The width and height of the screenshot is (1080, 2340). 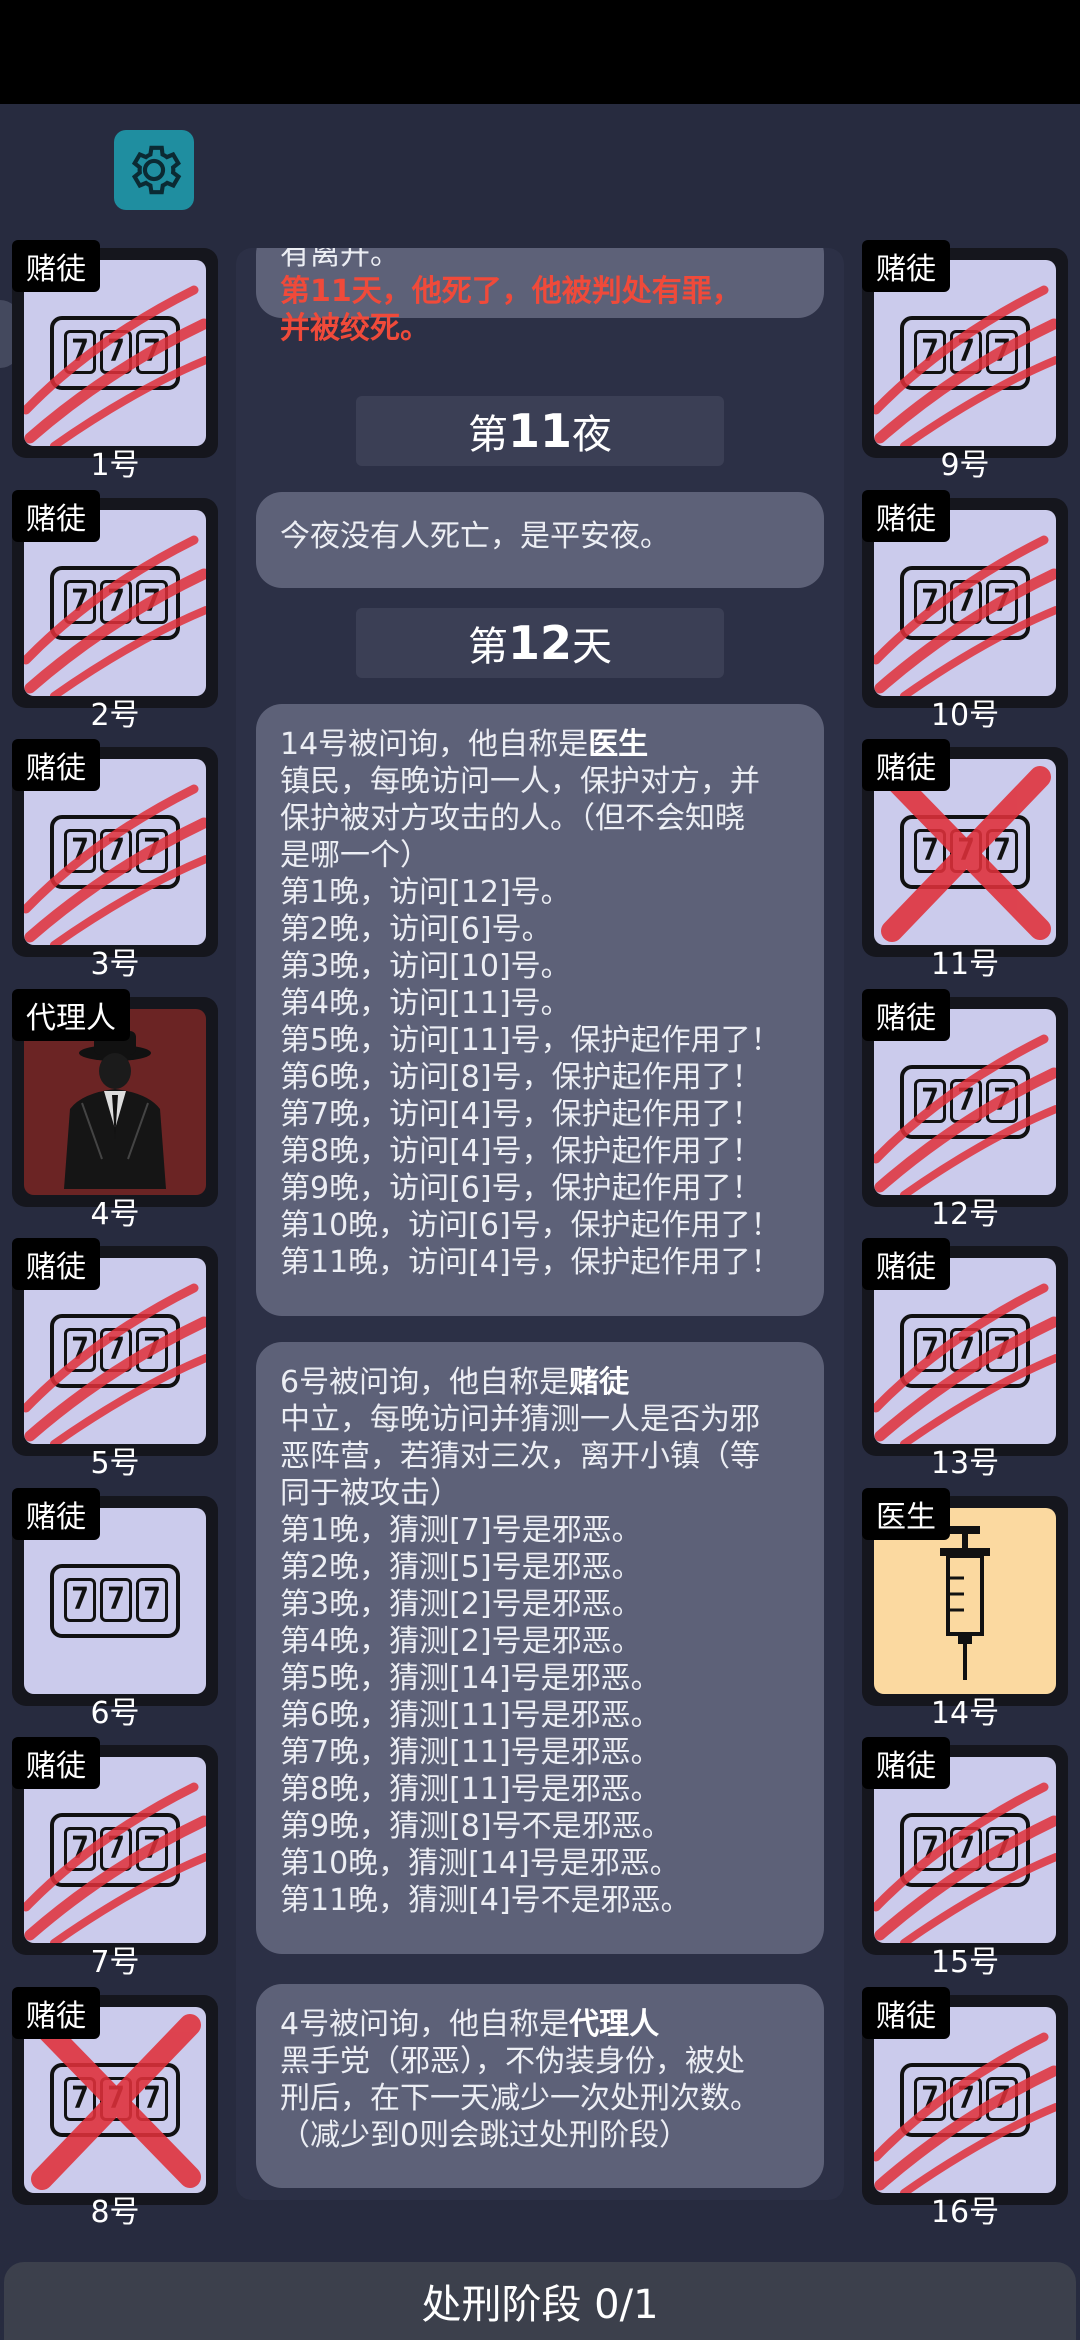 What do you see at coordinates (115, 1463) in the screenshot?
I see `player-number: 5号` at bounding box center [115, 1463].